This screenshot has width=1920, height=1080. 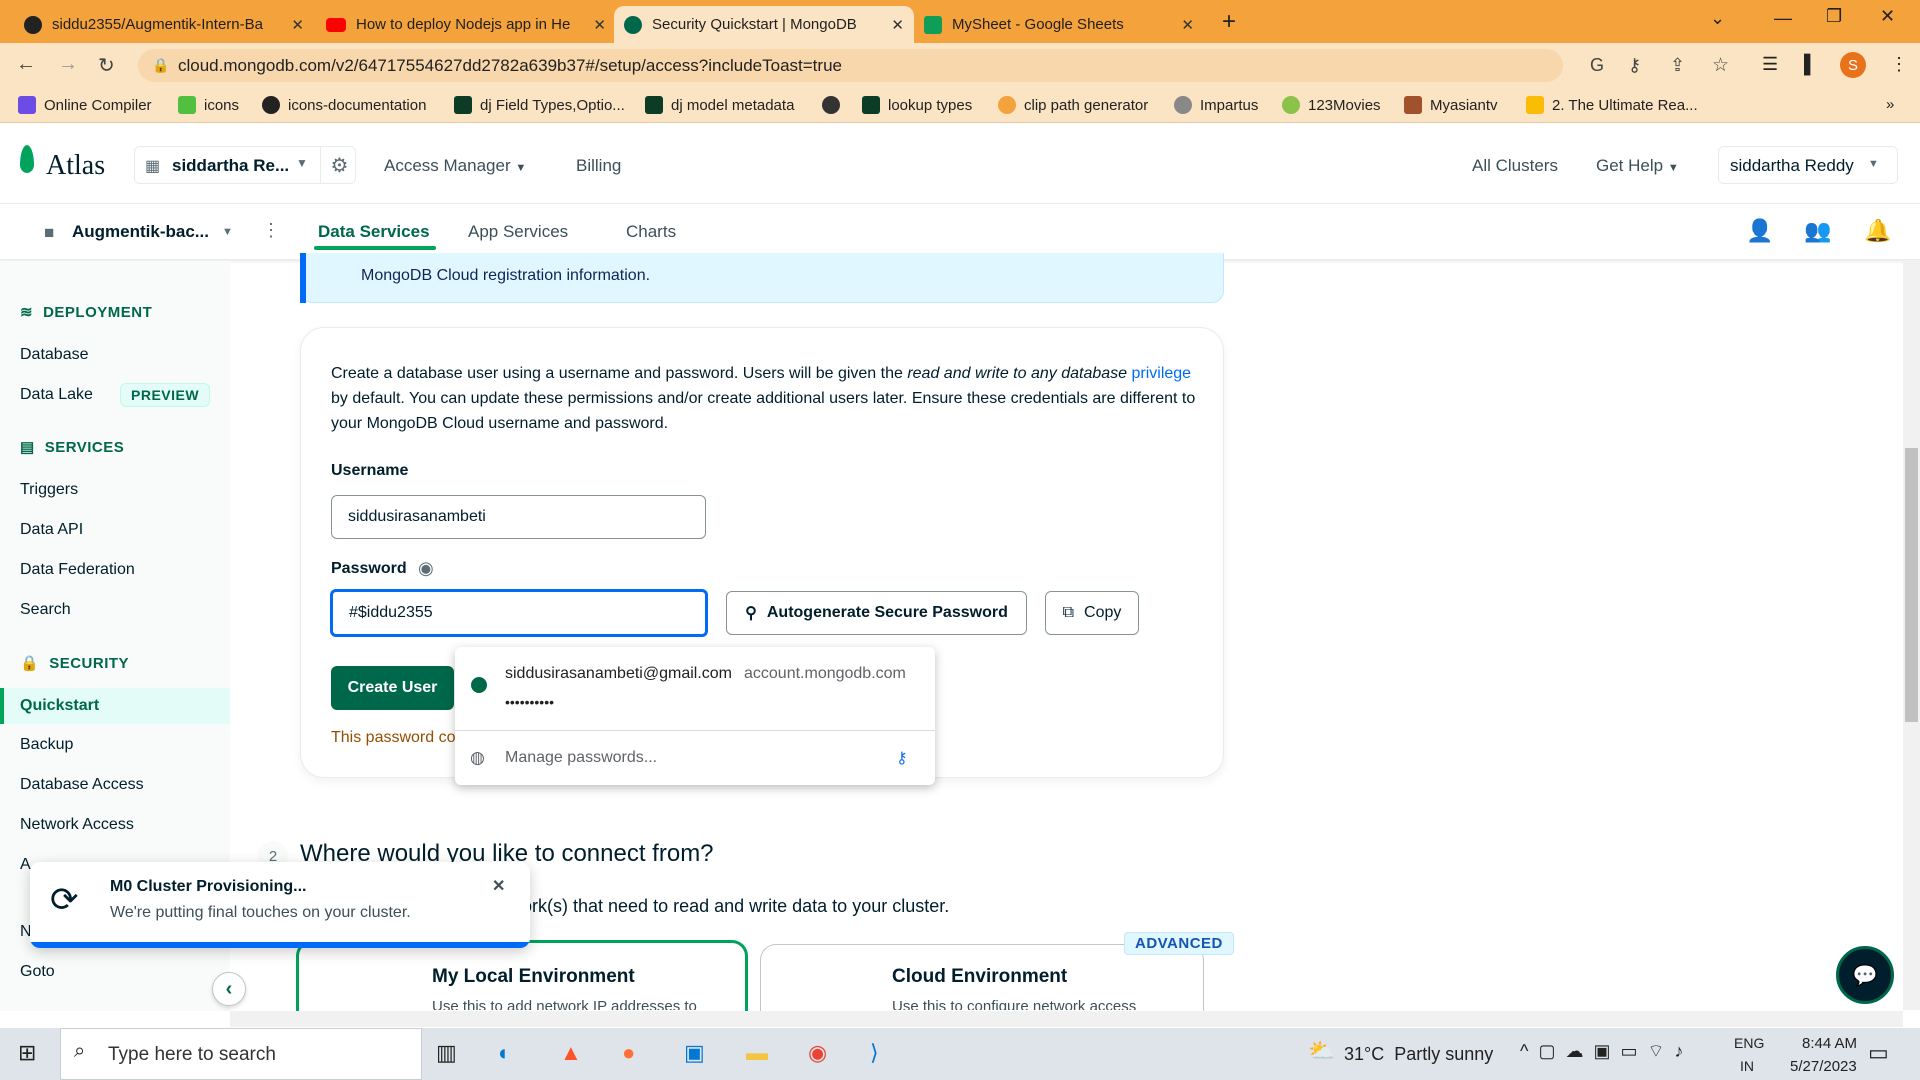 What do you see at coordinates (1829, 1043) in the screenshot?
I see `clock-time: 8:44 AM` at bounding box center [1829, 1043].